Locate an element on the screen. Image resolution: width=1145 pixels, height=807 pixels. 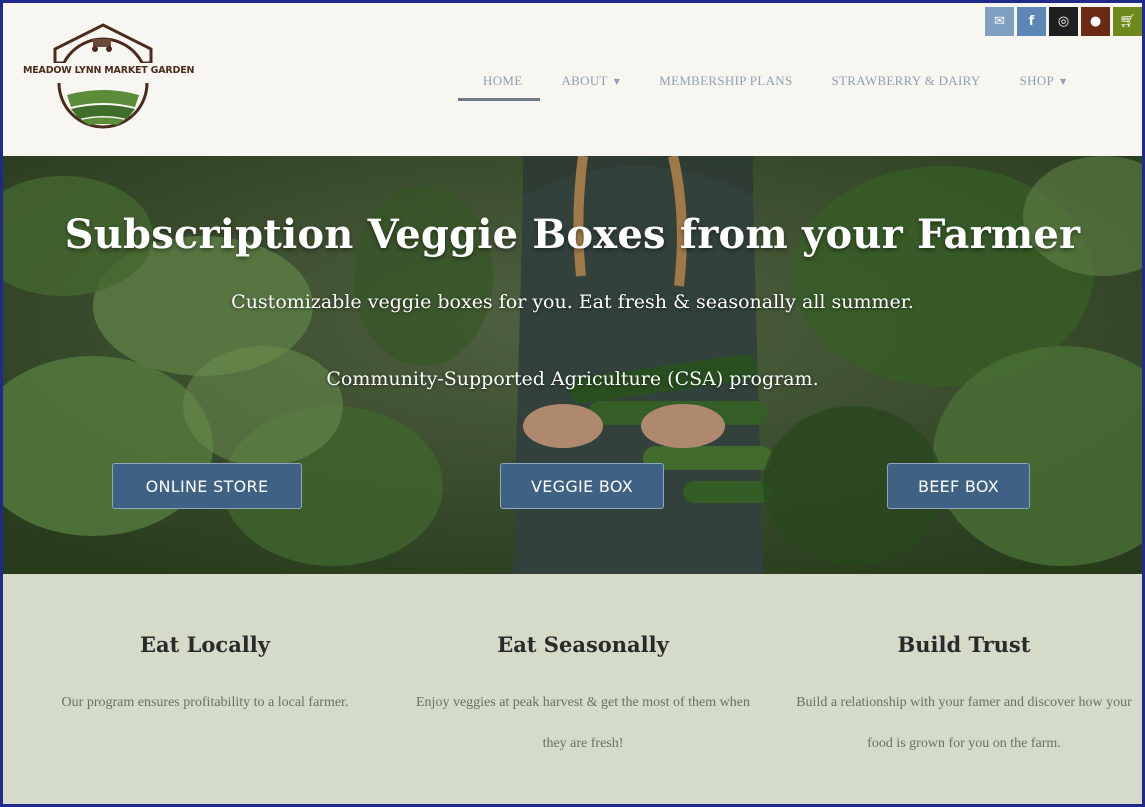
site-logo: MEADOW LYNN MARKET GARDEN is located at coordinates (109, 76).